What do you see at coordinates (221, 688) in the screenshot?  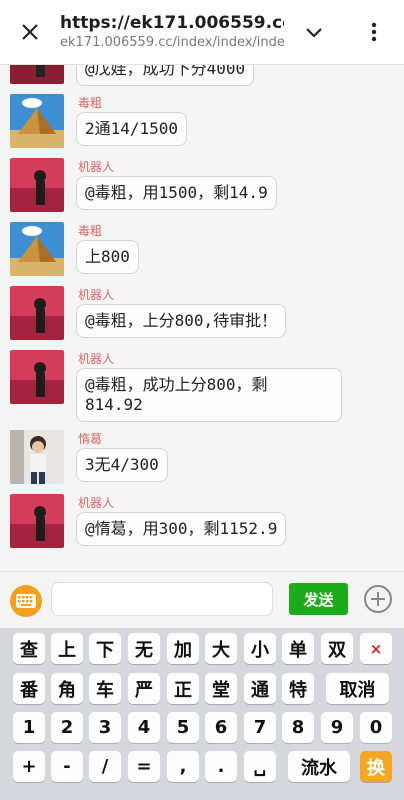 I see `key: 堂` at bounding box center [221, 688].